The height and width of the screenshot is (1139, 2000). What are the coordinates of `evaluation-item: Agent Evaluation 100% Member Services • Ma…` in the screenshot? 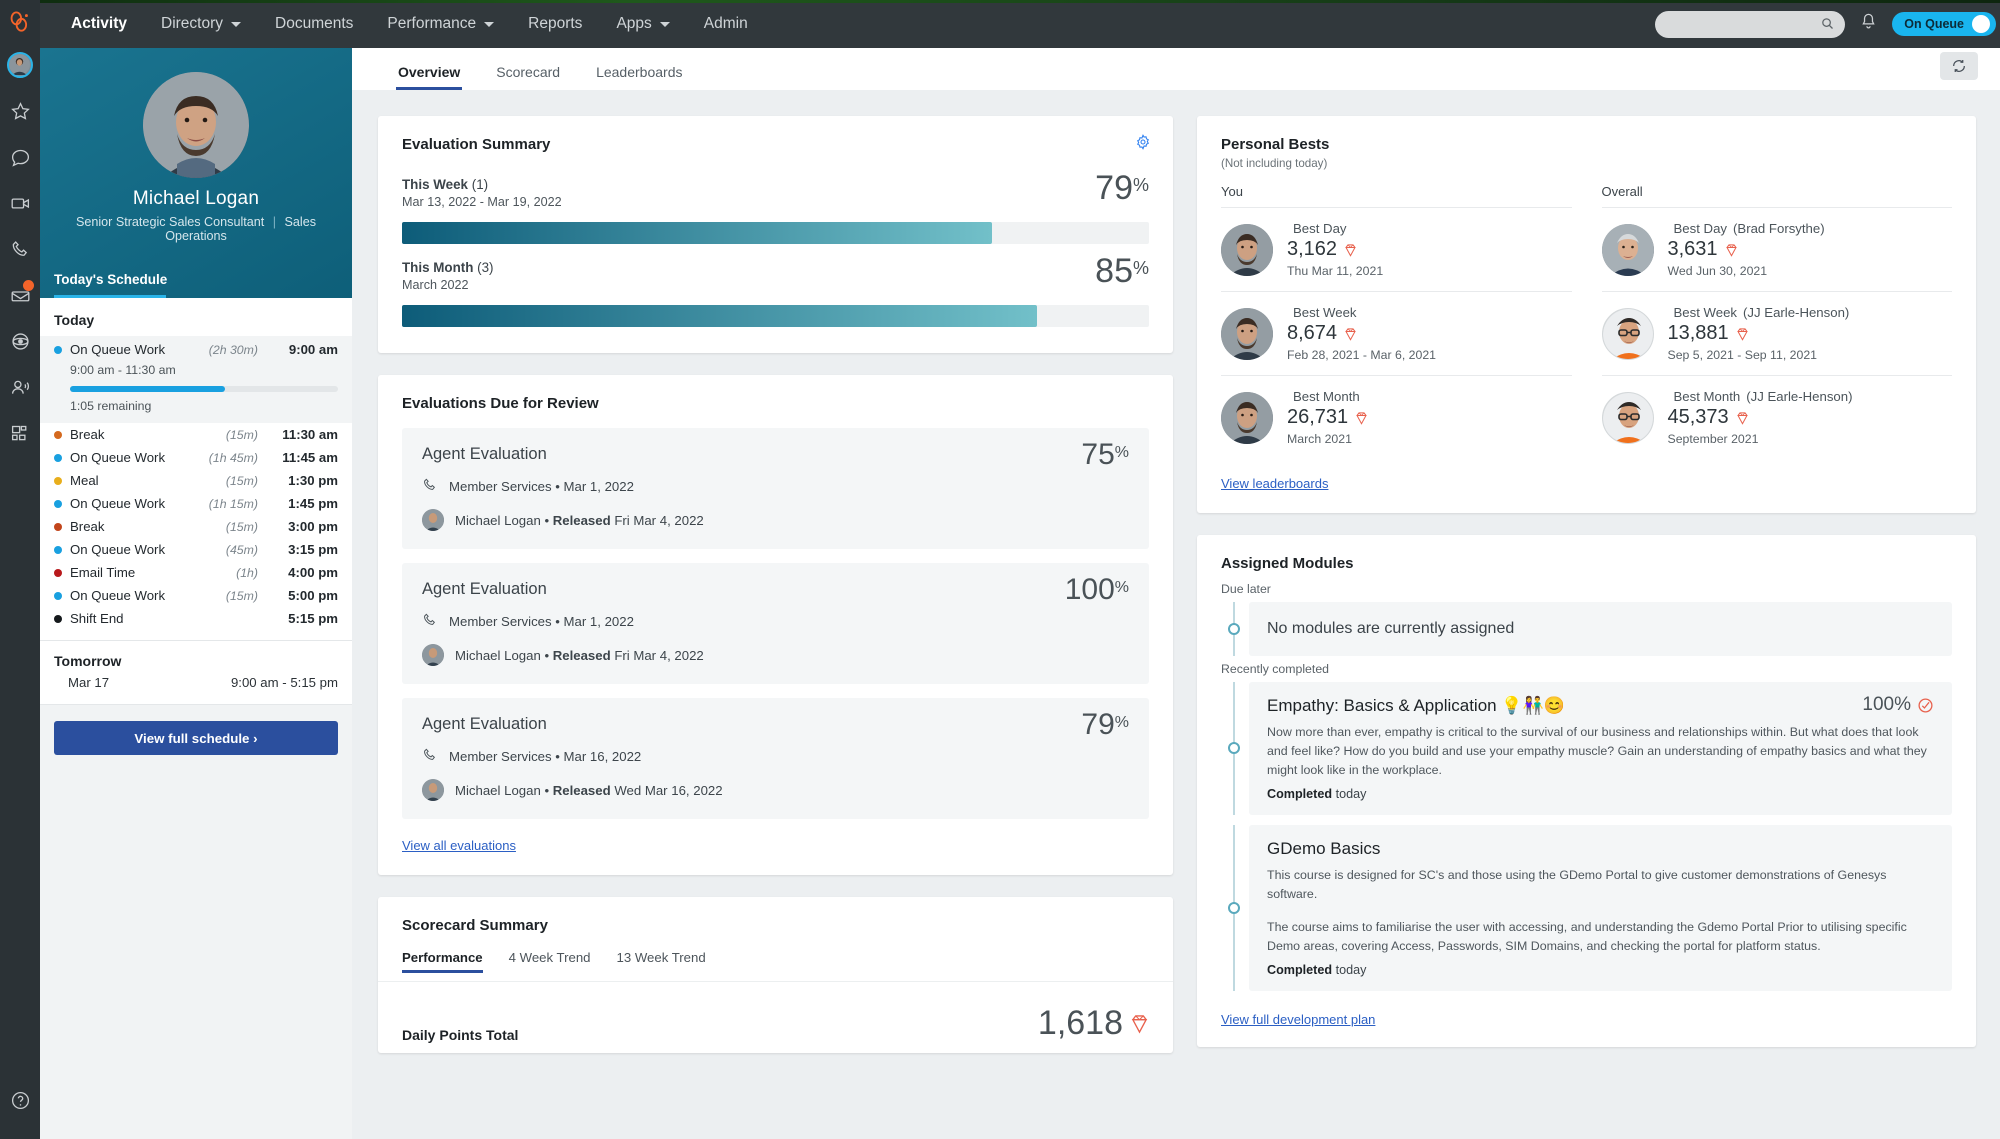 It's located at (775, 623).